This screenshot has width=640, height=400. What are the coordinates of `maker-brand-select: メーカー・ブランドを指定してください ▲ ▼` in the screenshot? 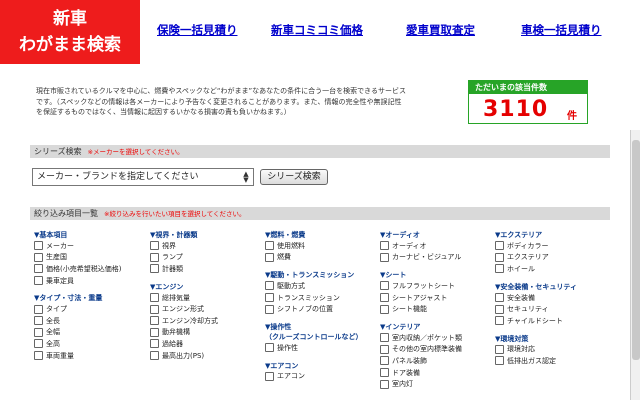 It's located at (143, 177).